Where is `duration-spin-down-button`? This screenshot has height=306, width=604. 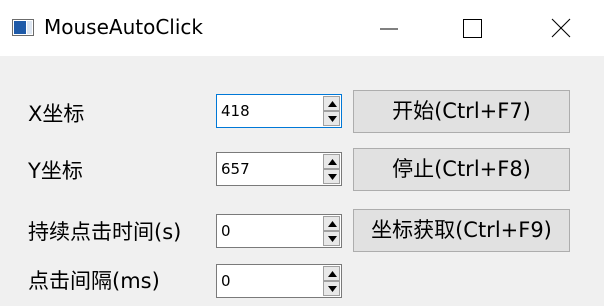 duration-spin-down-button is located at coordinates (331, 238).